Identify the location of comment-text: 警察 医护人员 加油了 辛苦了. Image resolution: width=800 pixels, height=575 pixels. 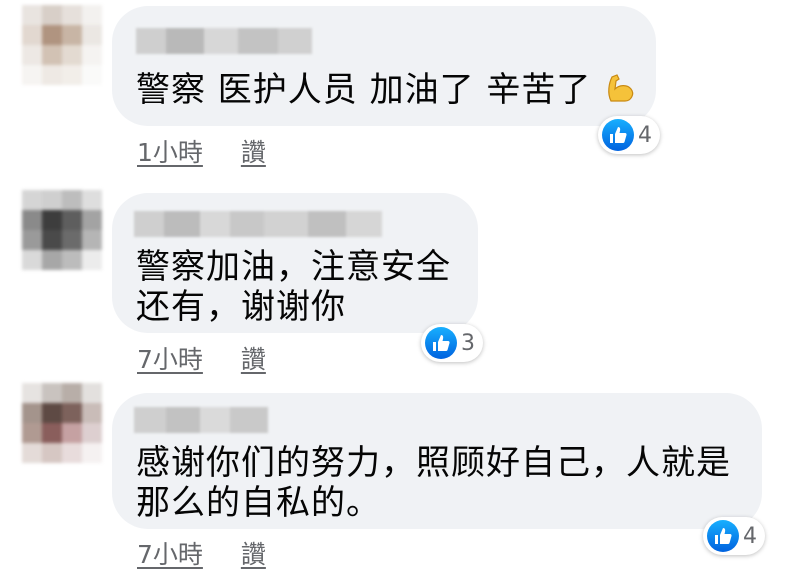
(386, 90).